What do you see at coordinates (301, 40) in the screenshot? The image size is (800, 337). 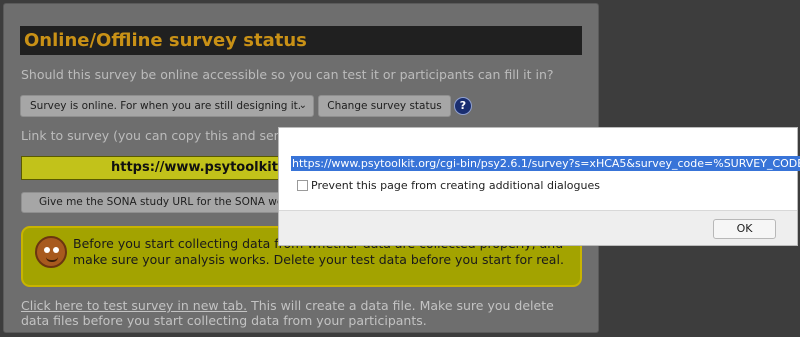 I see `page-title: Online/Offline survey status` at bounding box center [301, 40].